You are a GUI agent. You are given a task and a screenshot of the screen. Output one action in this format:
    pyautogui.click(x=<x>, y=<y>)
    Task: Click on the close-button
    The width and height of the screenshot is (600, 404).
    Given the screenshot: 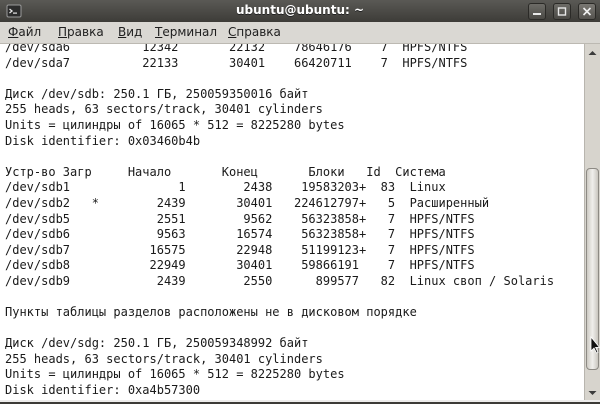 What is the action you would take?
    pyautogui.click(x=587, y=11)
    